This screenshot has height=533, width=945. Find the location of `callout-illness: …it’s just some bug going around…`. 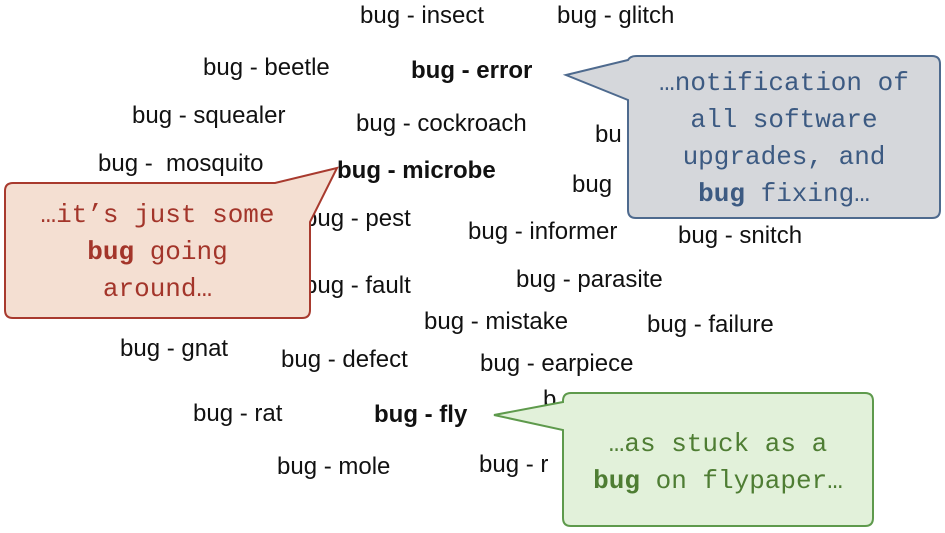

callout-illness: …it’s just some bug going around… is located at coordinates (157, 252).